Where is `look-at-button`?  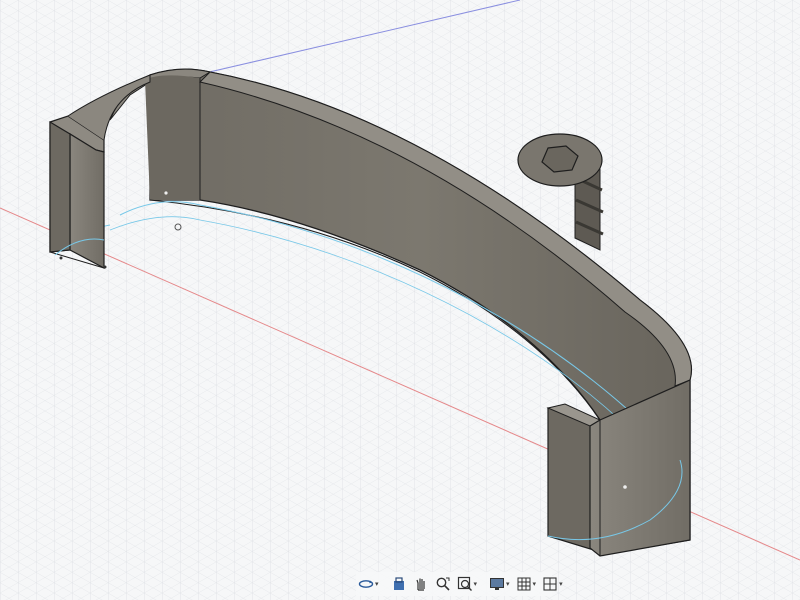
look-at-button is located at coordinates (399, 584).